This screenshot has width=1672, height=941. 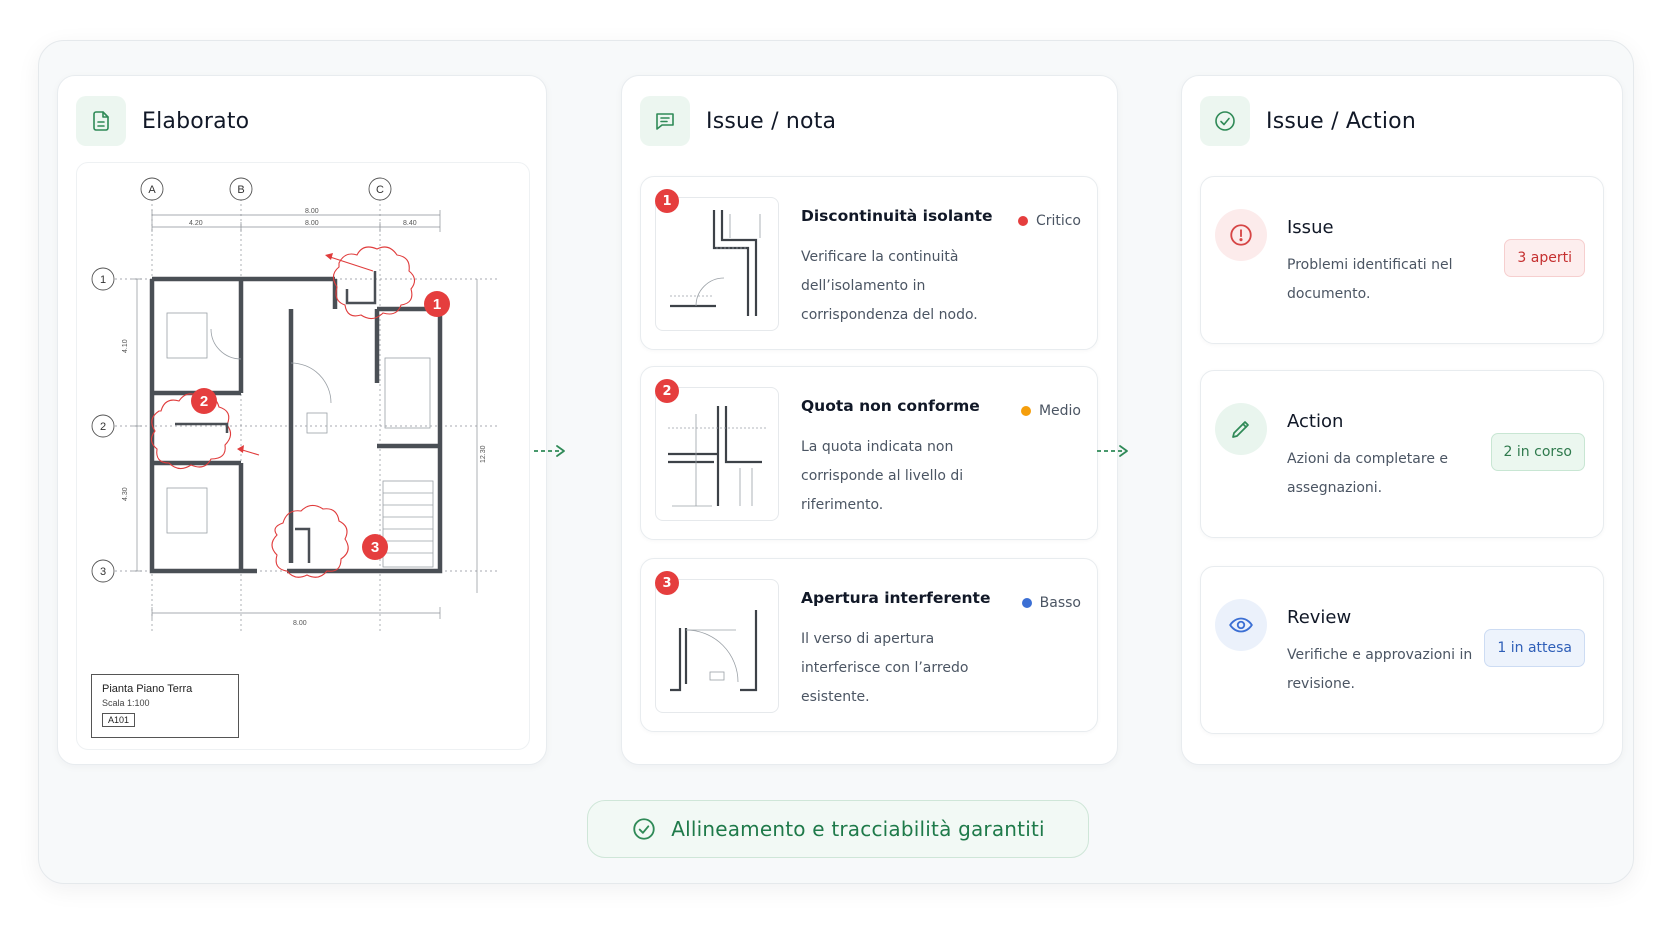 I want to click on status-badge: 3 aperti, so click(x=1544, y=258).